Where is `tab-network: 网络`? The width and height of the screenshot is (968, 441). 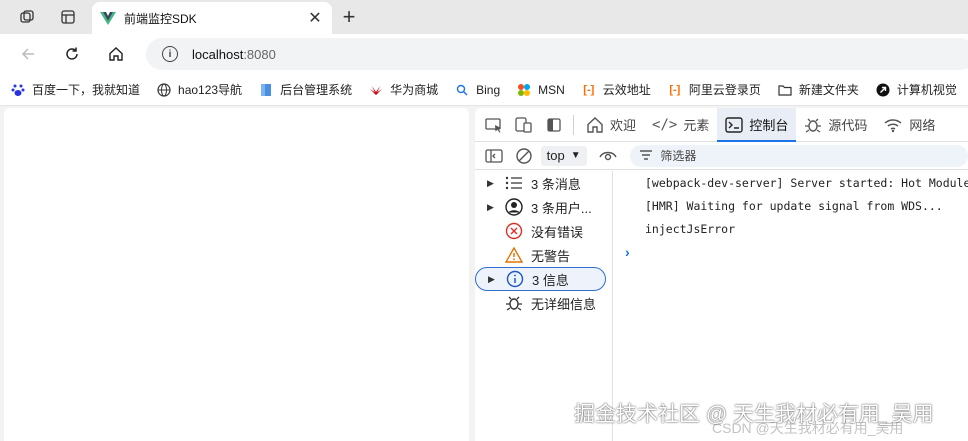 tab-network: 网络 is located at coordinates (909, 125).